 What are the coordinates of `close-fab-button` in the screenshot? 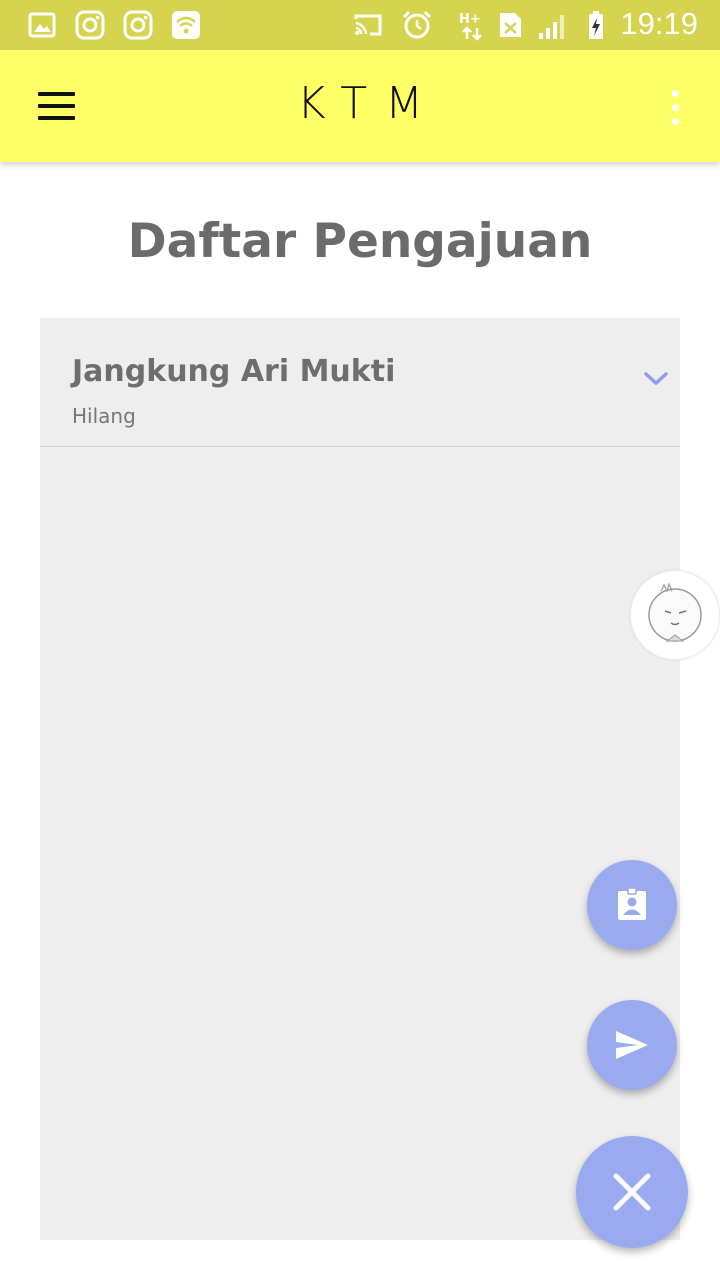 It's located at (632, 1192).